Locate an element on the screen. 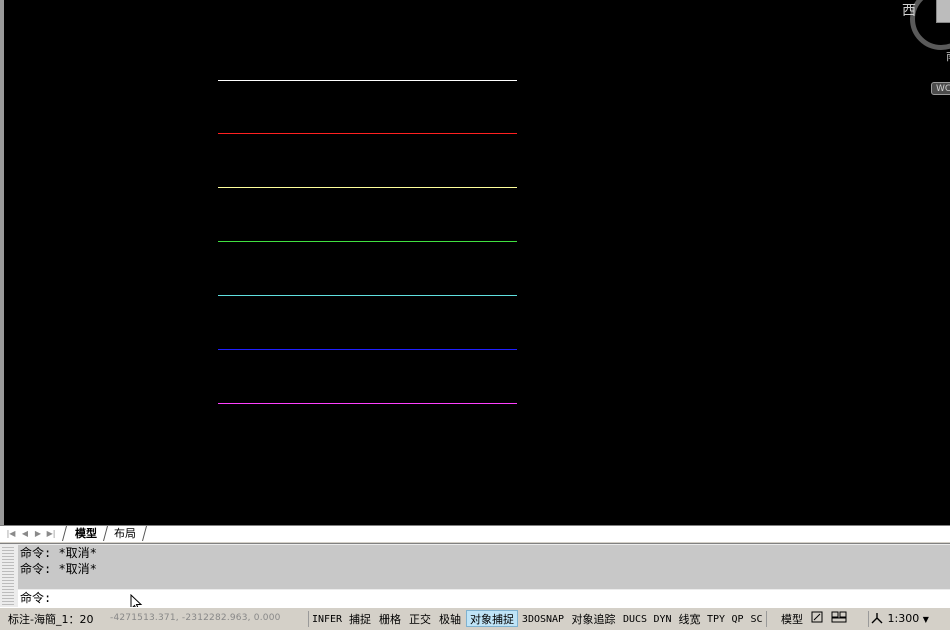 The width and height of the screenshot is (950, 630). command-prompt: 命令: is located at coordinates (36, 598).